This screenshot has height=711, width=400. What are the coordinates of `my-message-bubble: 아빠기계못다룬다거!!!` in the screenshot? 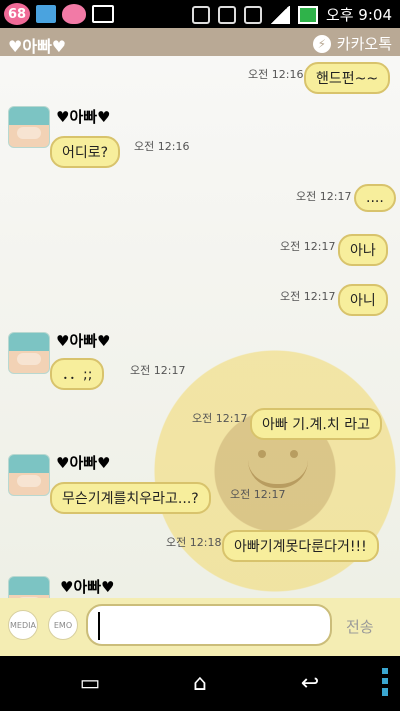 It's located at (300, 546).